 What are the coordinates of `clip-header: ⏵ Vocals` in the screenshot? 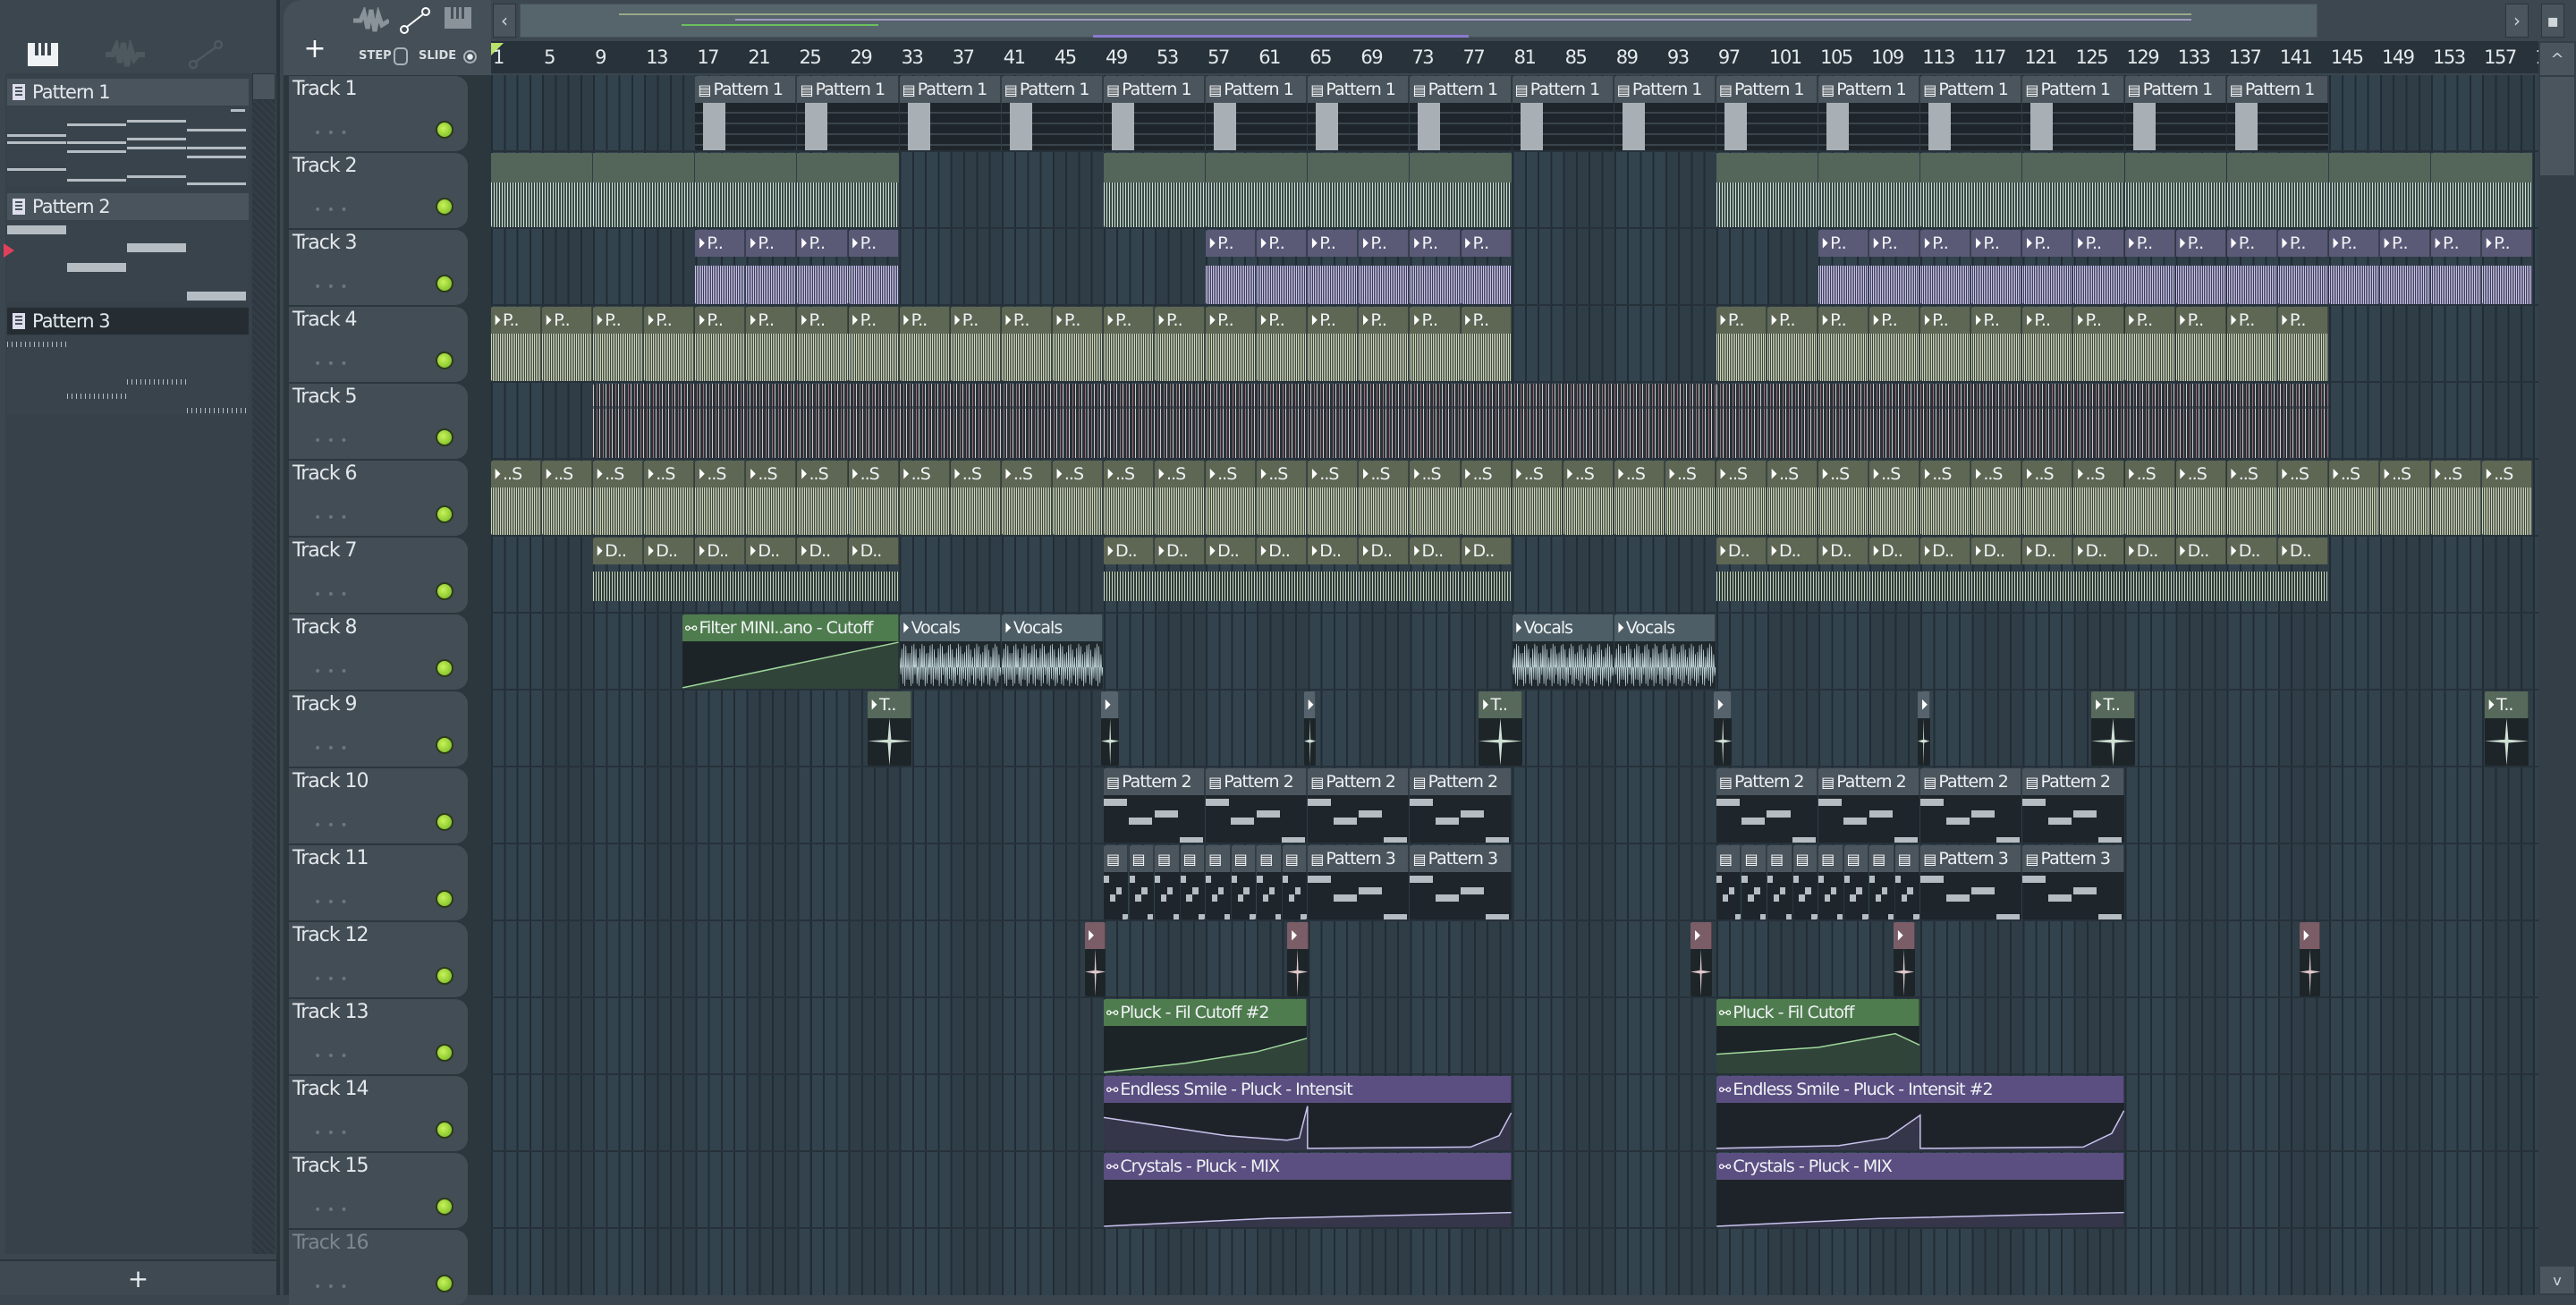 It's located at (1563, 627).